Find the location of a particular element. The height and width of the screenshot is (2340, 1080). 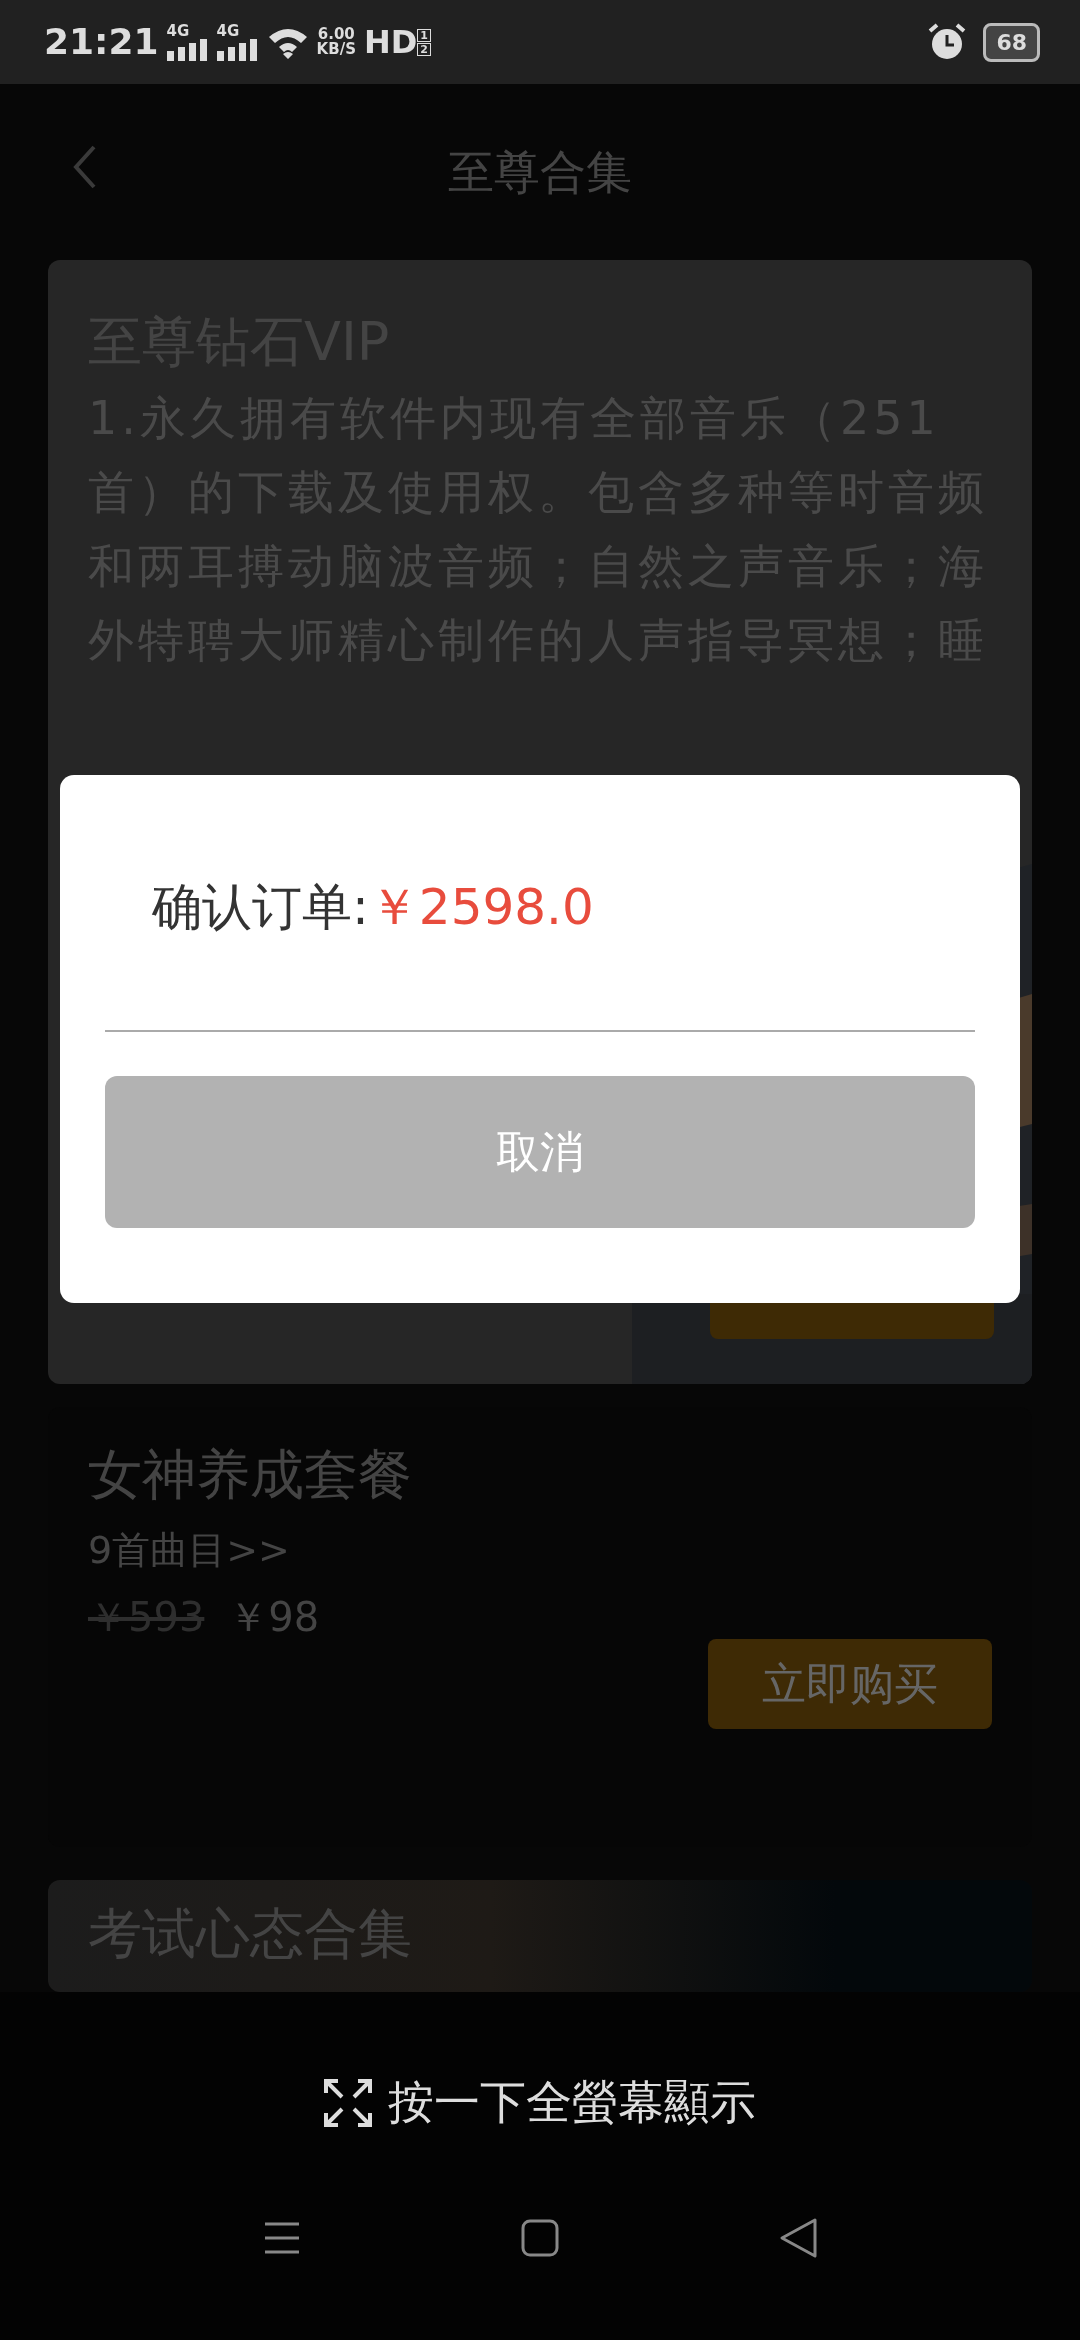

speed-unit: KB/S is located at coordinates (336, 49).